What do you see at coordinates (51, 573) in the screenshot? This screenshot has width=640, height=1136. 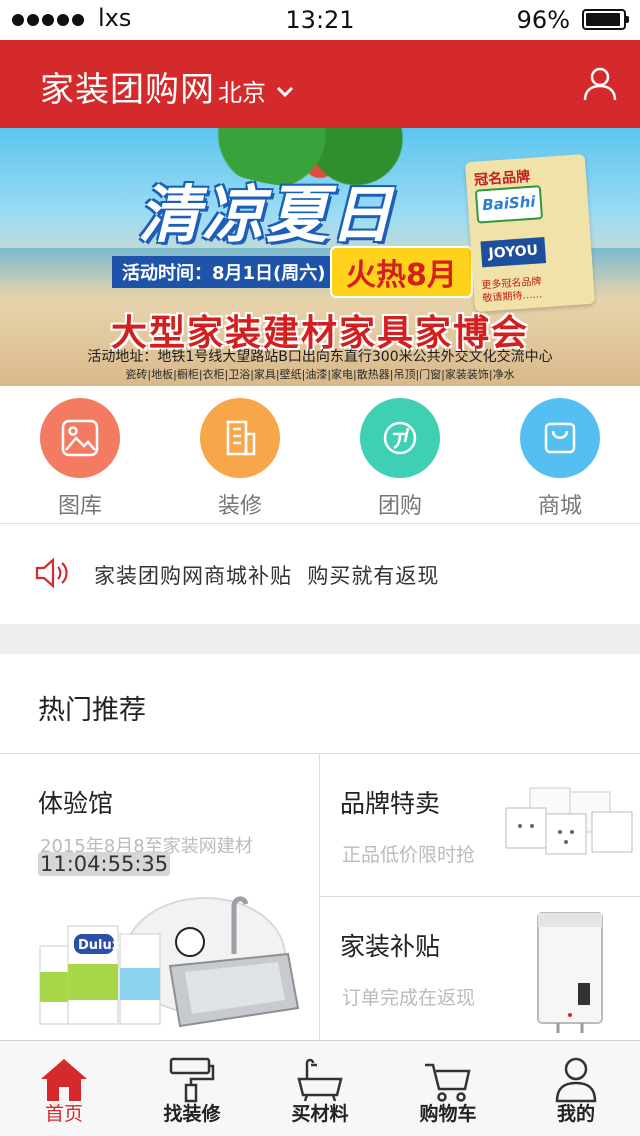 I see `speaker-icon` at bounding box center [51, 573].